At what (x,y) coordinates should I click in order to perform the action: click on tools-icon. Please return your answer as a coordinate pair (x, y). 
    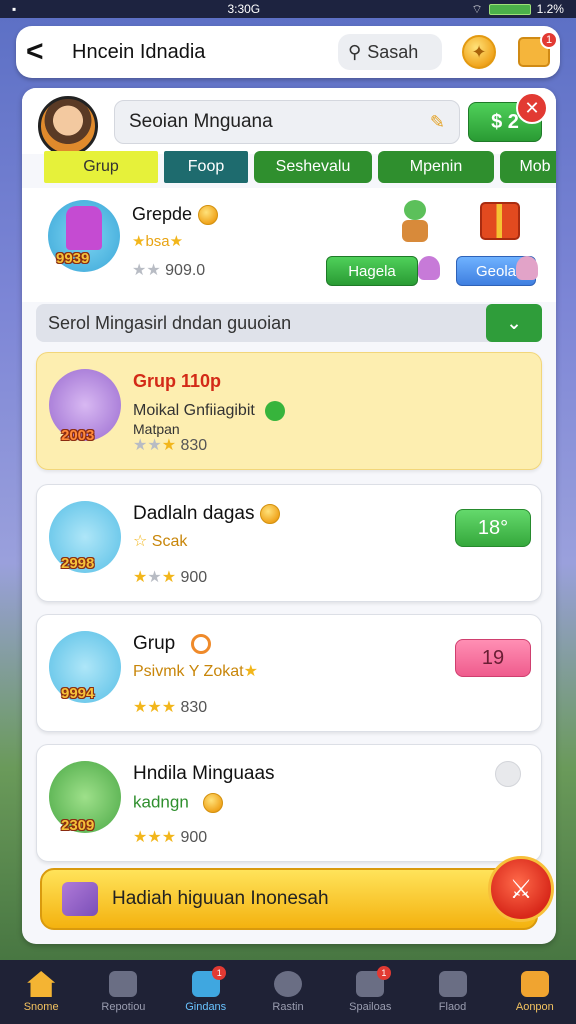
    Looking at the image, I should click on (123, 984).